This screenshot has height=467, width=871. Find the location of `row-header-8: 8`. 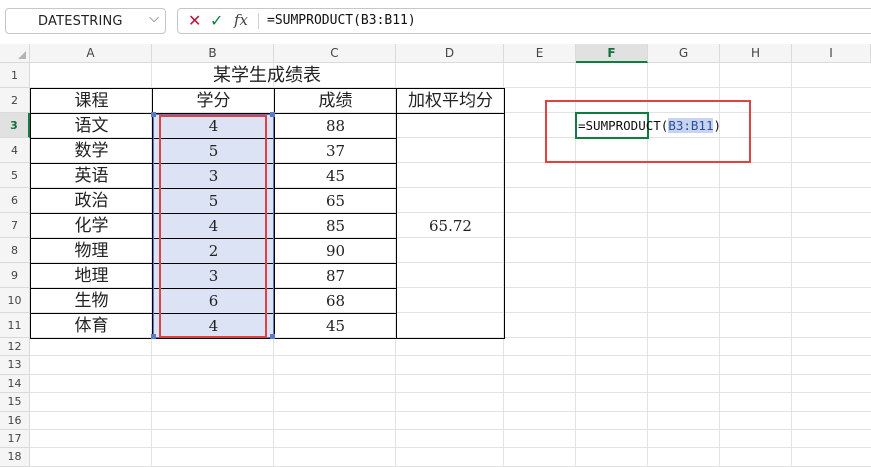

row-header-8: 8 is located at coordinates (15, 250).